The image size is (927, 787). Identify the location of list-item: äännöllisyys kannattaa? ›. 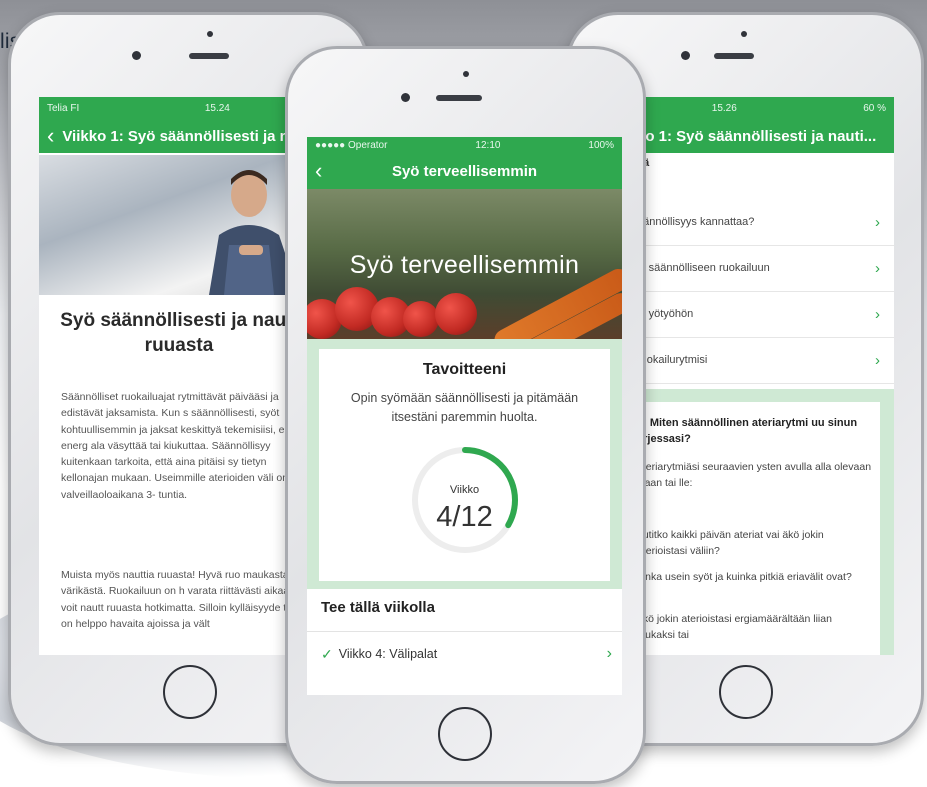
(758, 222).